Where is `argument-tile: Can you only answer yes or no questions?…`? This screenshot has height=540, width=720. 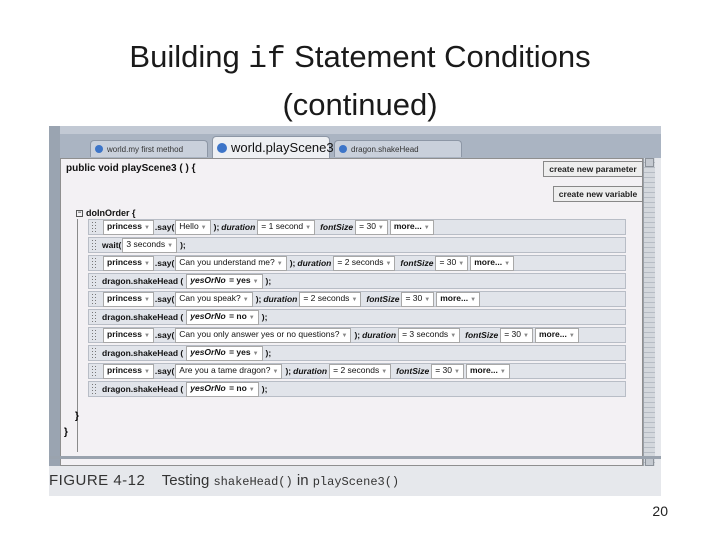
argument-tile: Can you only answer yes or no questions?… is located at coordinates (263, 335).